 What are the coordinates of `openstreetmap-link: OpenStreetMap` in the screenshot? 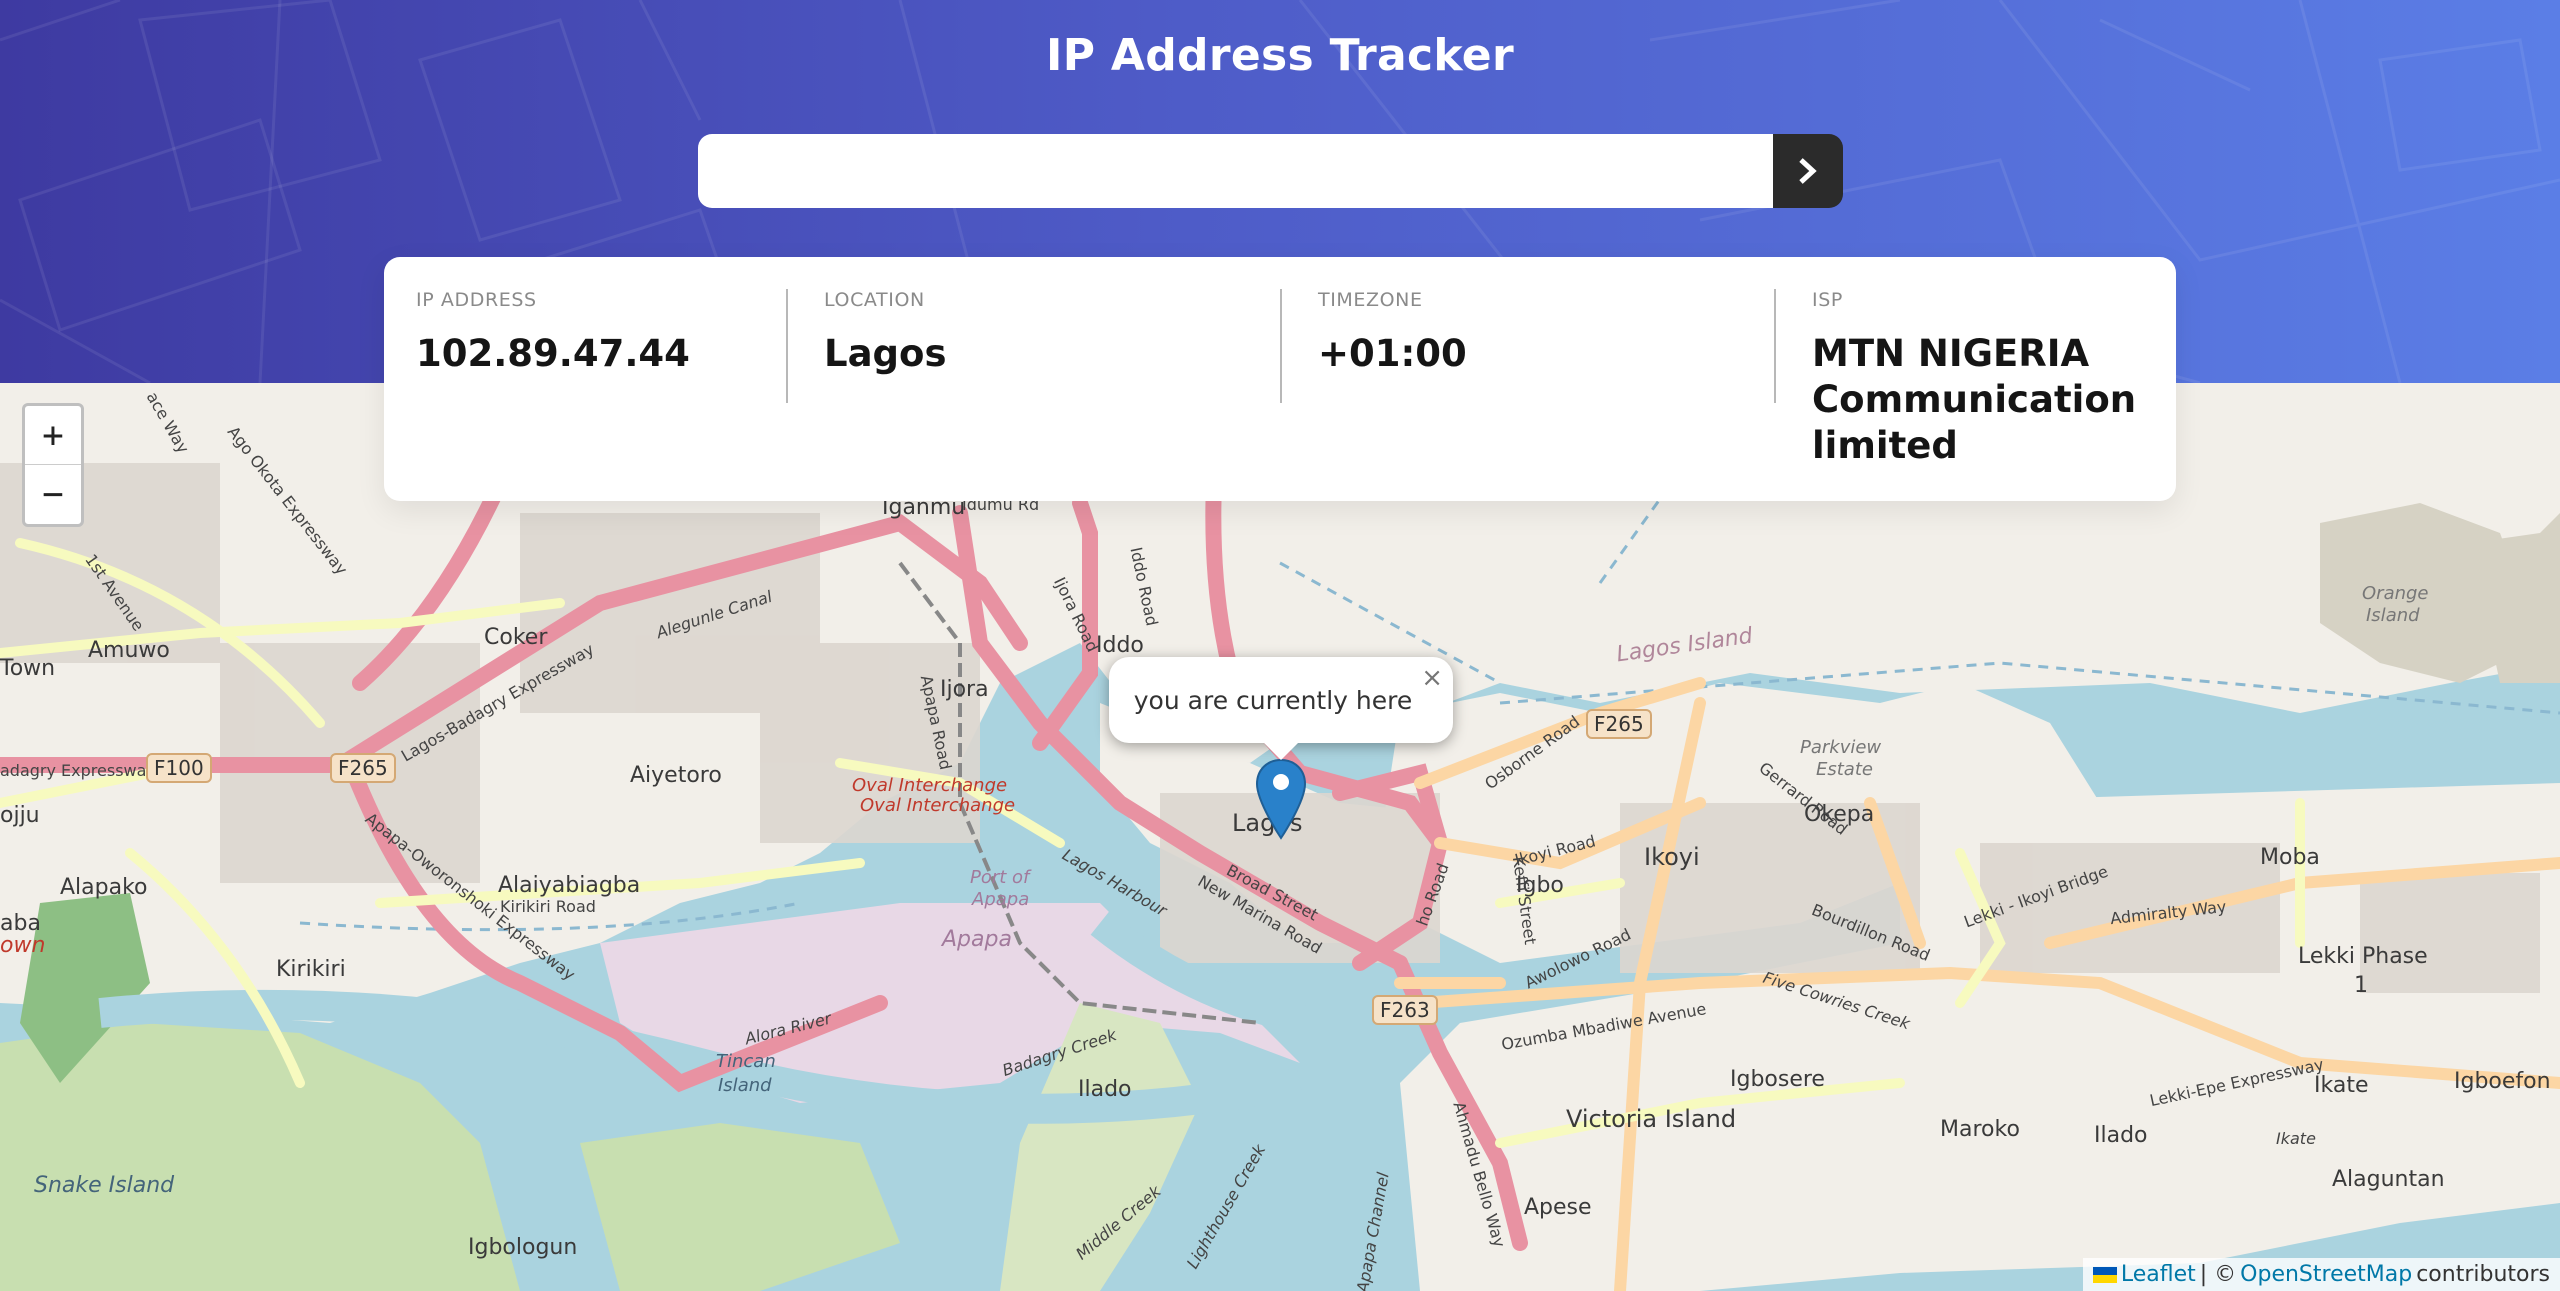 It's located at (2326, 1274).